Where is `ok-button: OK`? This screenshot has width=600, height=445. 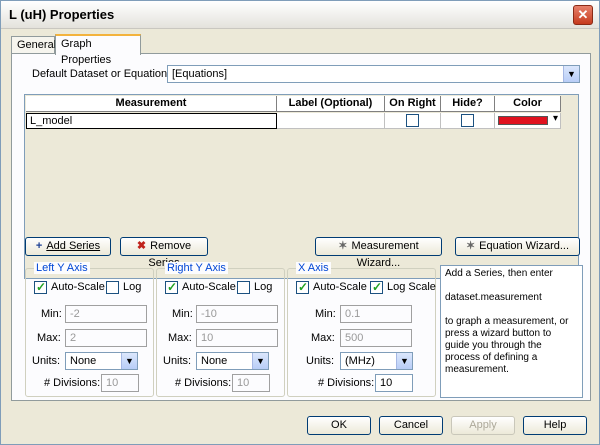
ok-button: OK is located at coordinates (339, 425).